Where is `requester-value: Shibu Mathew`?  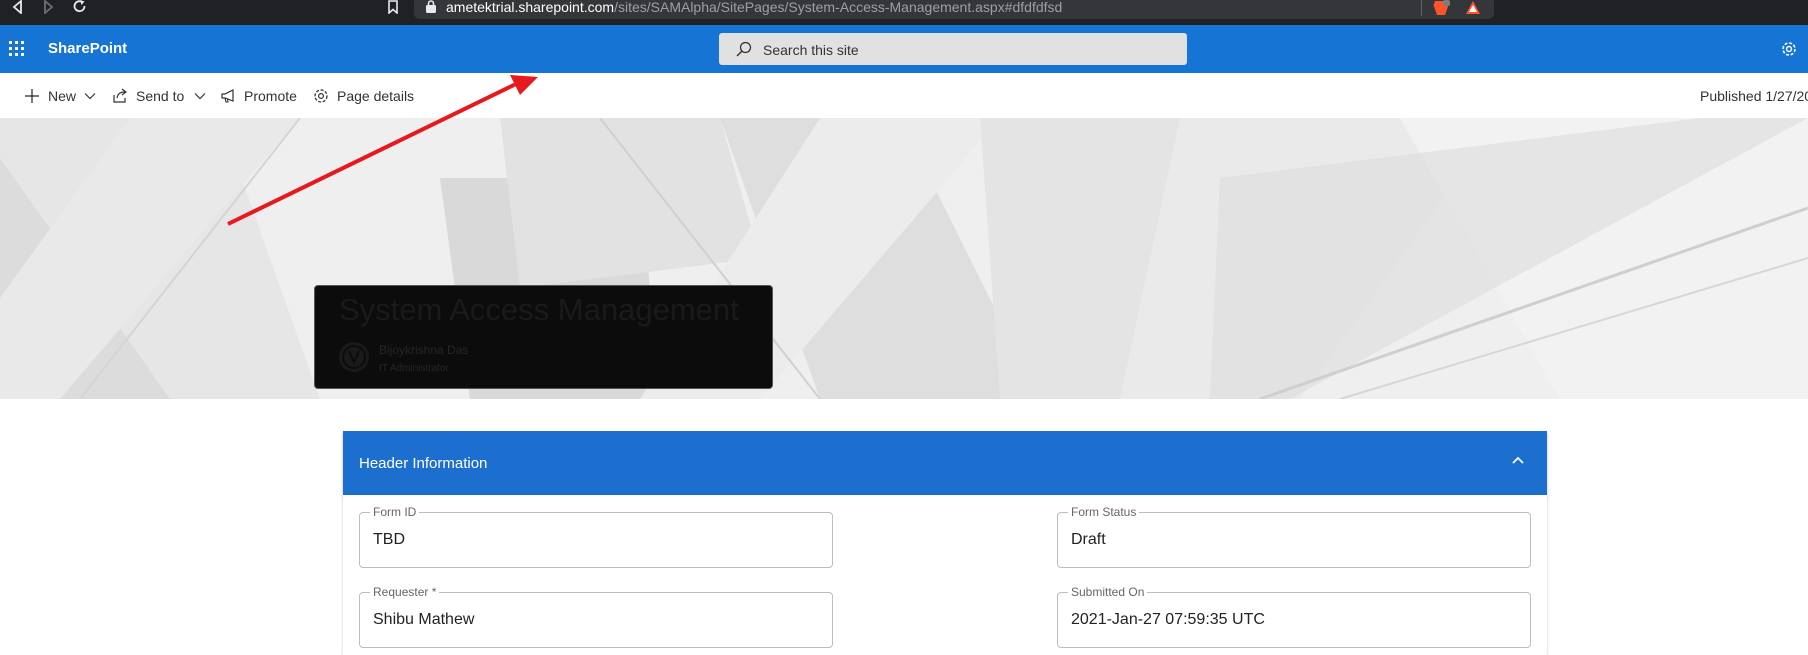
requester-value: Shibu Mathew is located at coordinates (424, 619).